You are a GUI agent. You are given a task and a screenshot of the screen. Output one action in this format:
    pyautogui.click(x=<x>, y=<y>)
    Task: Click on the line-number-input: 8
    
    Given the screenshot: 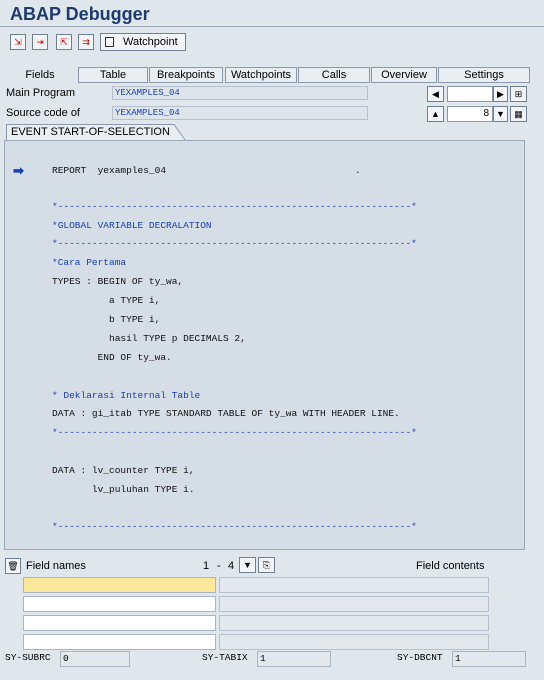 What is the action you would take?
    pyautogui.click(x=470, y=114)
    